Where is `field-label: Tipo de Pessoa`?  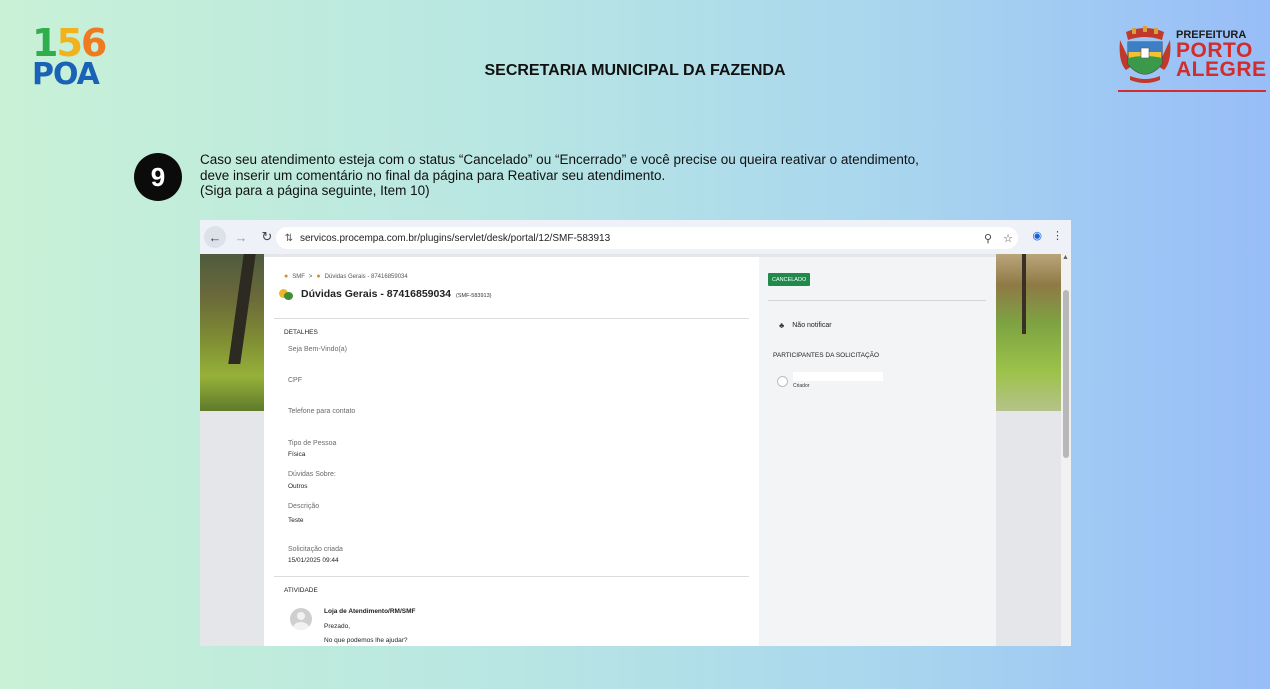
field-label: Tipo de Pessoa is located at coordinates (312, 443).